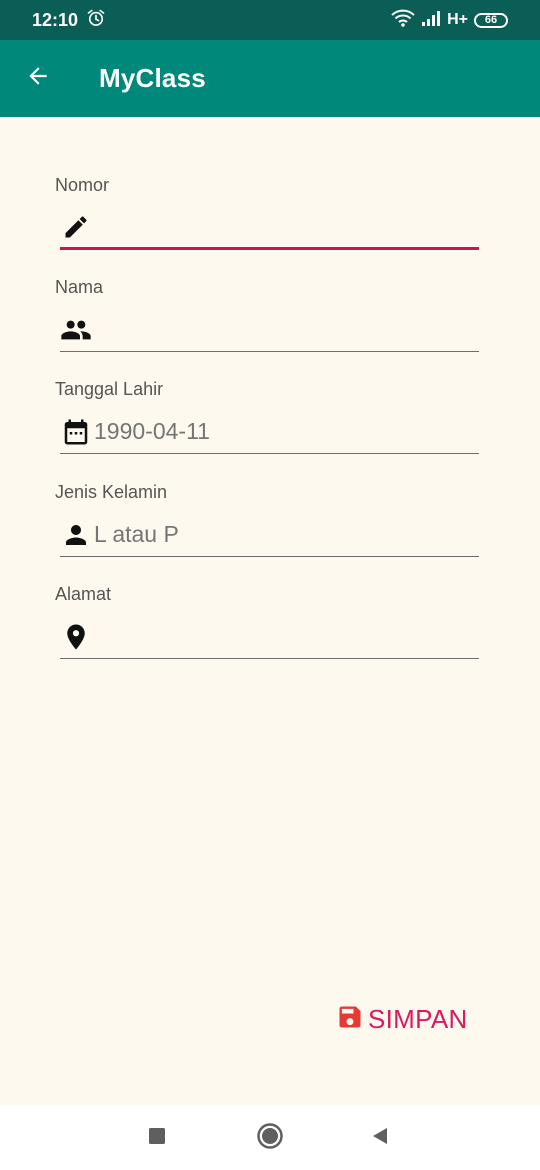 The image size is (540, 1170). What do you see at coordinates (76, 535) in the screenshot?
I see `person-icon` at bounding box center [76, 535].